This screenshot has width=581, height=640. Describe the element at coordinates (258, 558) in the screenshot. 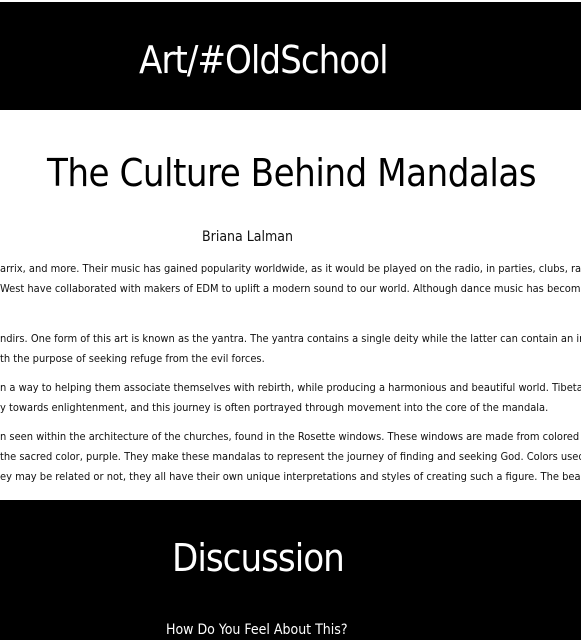

I see `discussion-title: Discussion` at that location.